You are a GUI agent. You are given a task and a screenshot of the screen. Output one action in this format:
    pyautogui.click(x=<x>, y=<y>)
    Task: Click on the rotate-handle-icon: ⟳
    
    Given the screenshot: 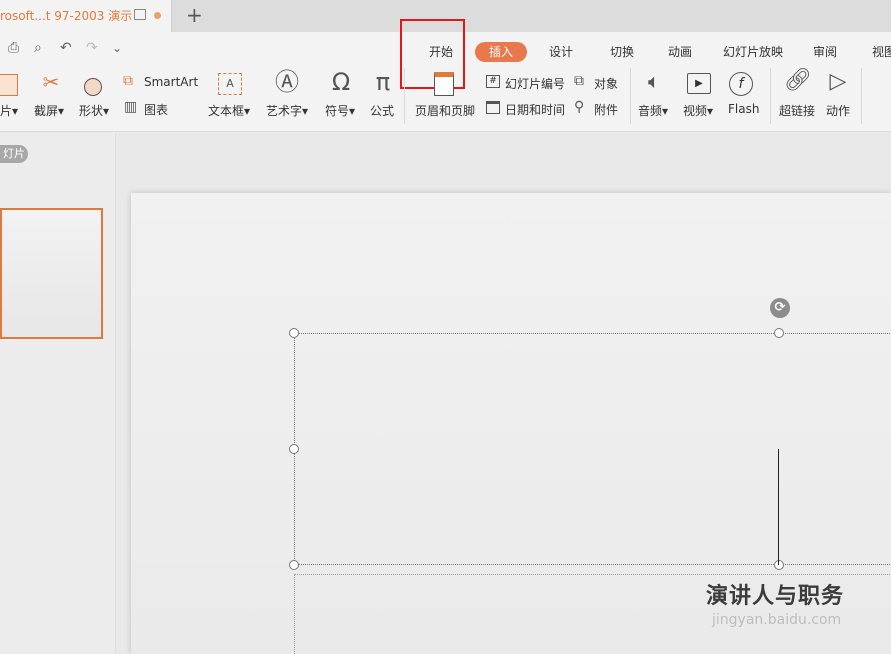 What is the action you would take?
    pyautogui.click(x=780, y=308)
    